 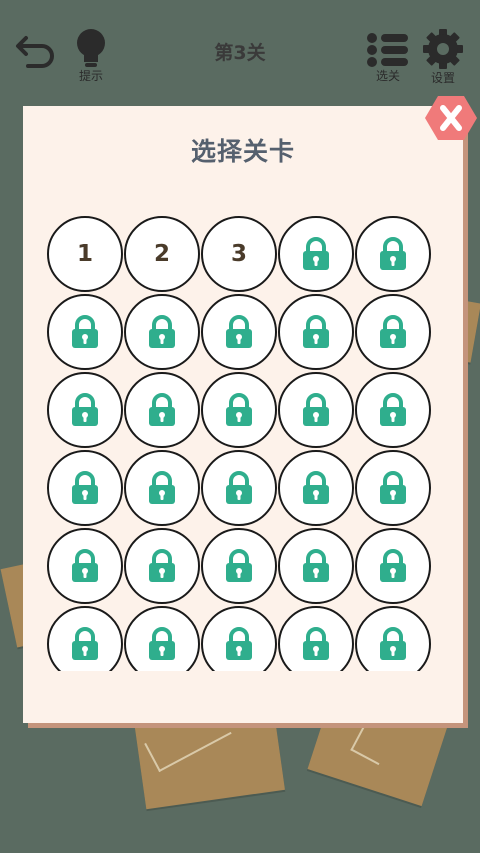 I want to click on settings-button: 设置, so click(x=443, y=56).